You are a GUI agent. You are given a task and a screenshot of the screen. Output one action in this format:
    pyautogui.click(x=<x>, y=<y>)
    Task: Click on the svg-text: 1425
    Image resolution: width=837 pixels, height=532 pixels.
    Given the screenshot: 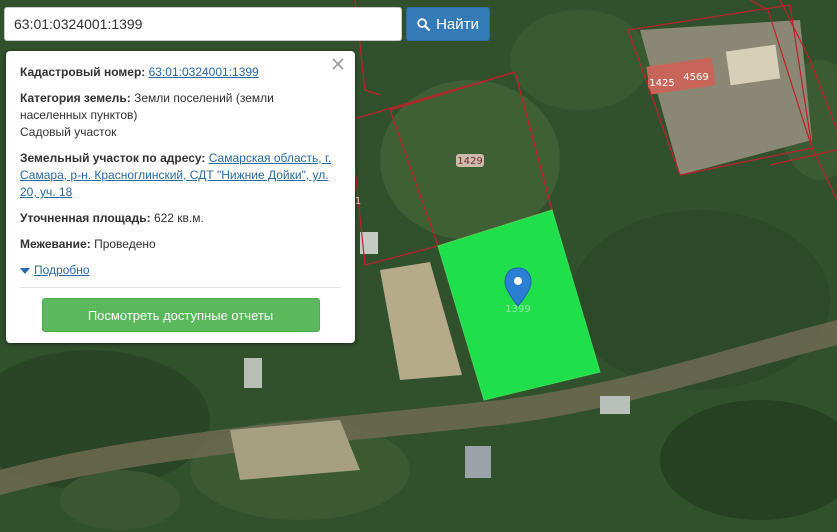 What is the action you would take?
    pyautogui.click(x=661, y=83)
    